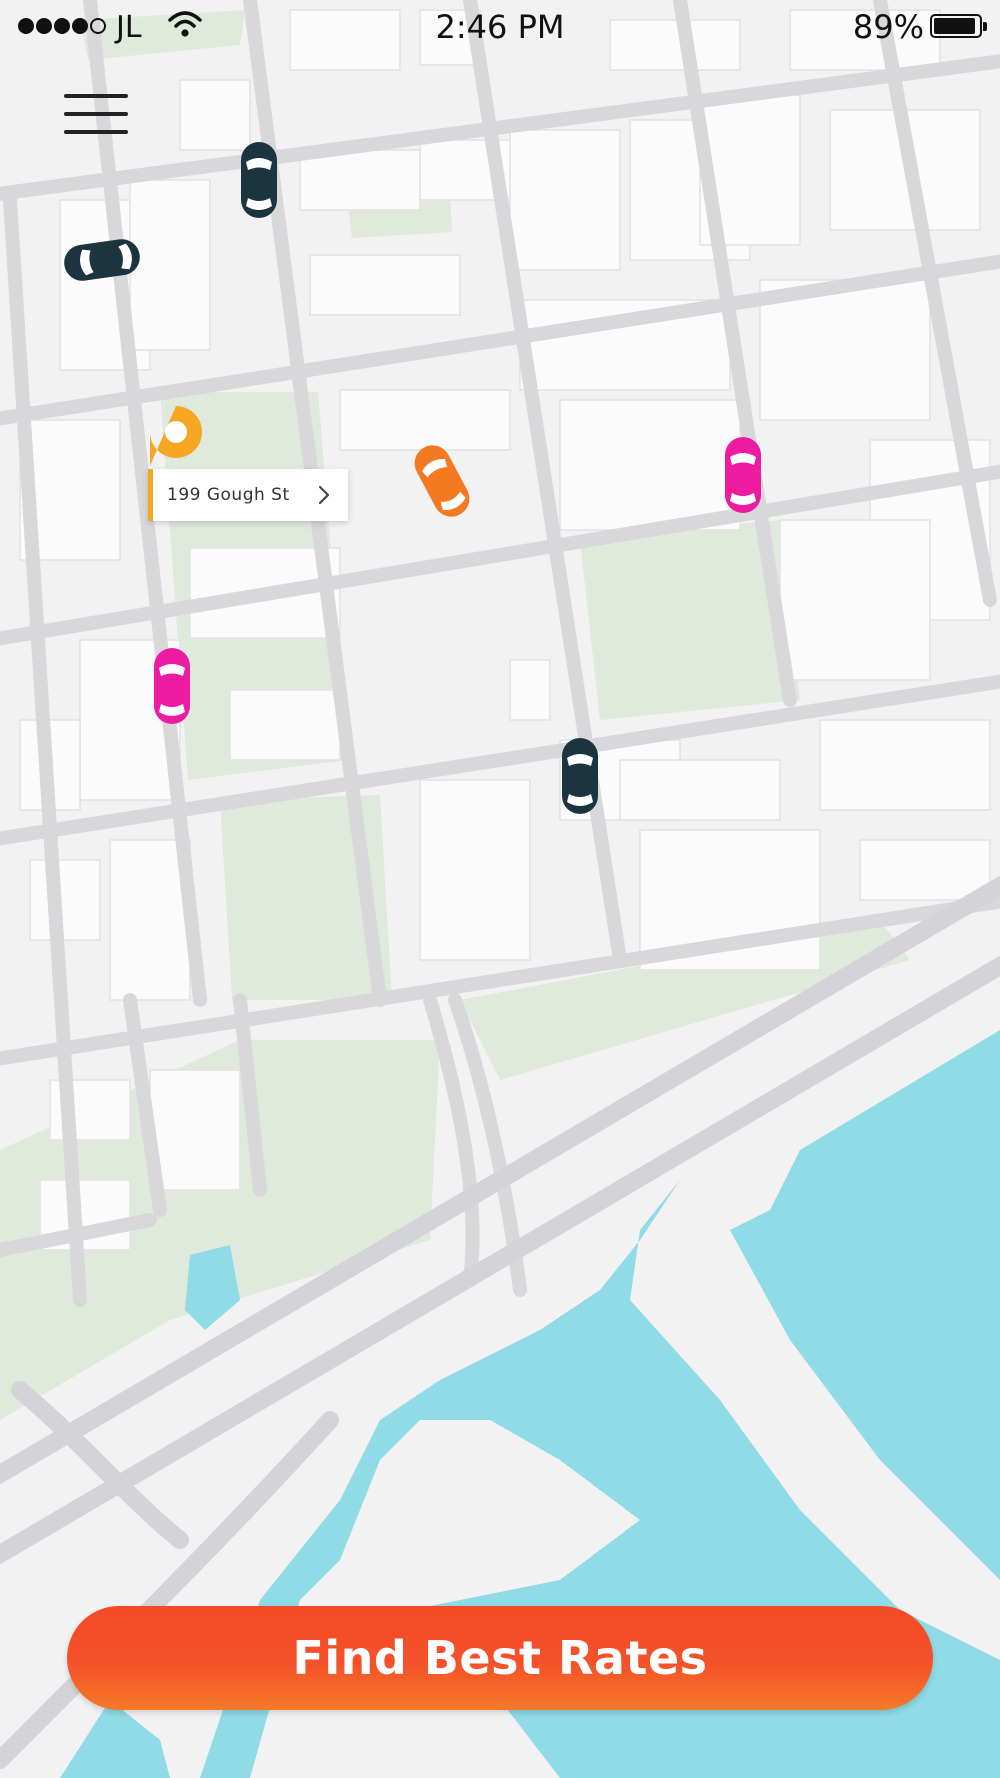 This screenshot has width=1000, height=1778. What do you see at coordinates (176, 438) in the screenshot?
I see `location-pin-icon` at bounding box center [176, 438].